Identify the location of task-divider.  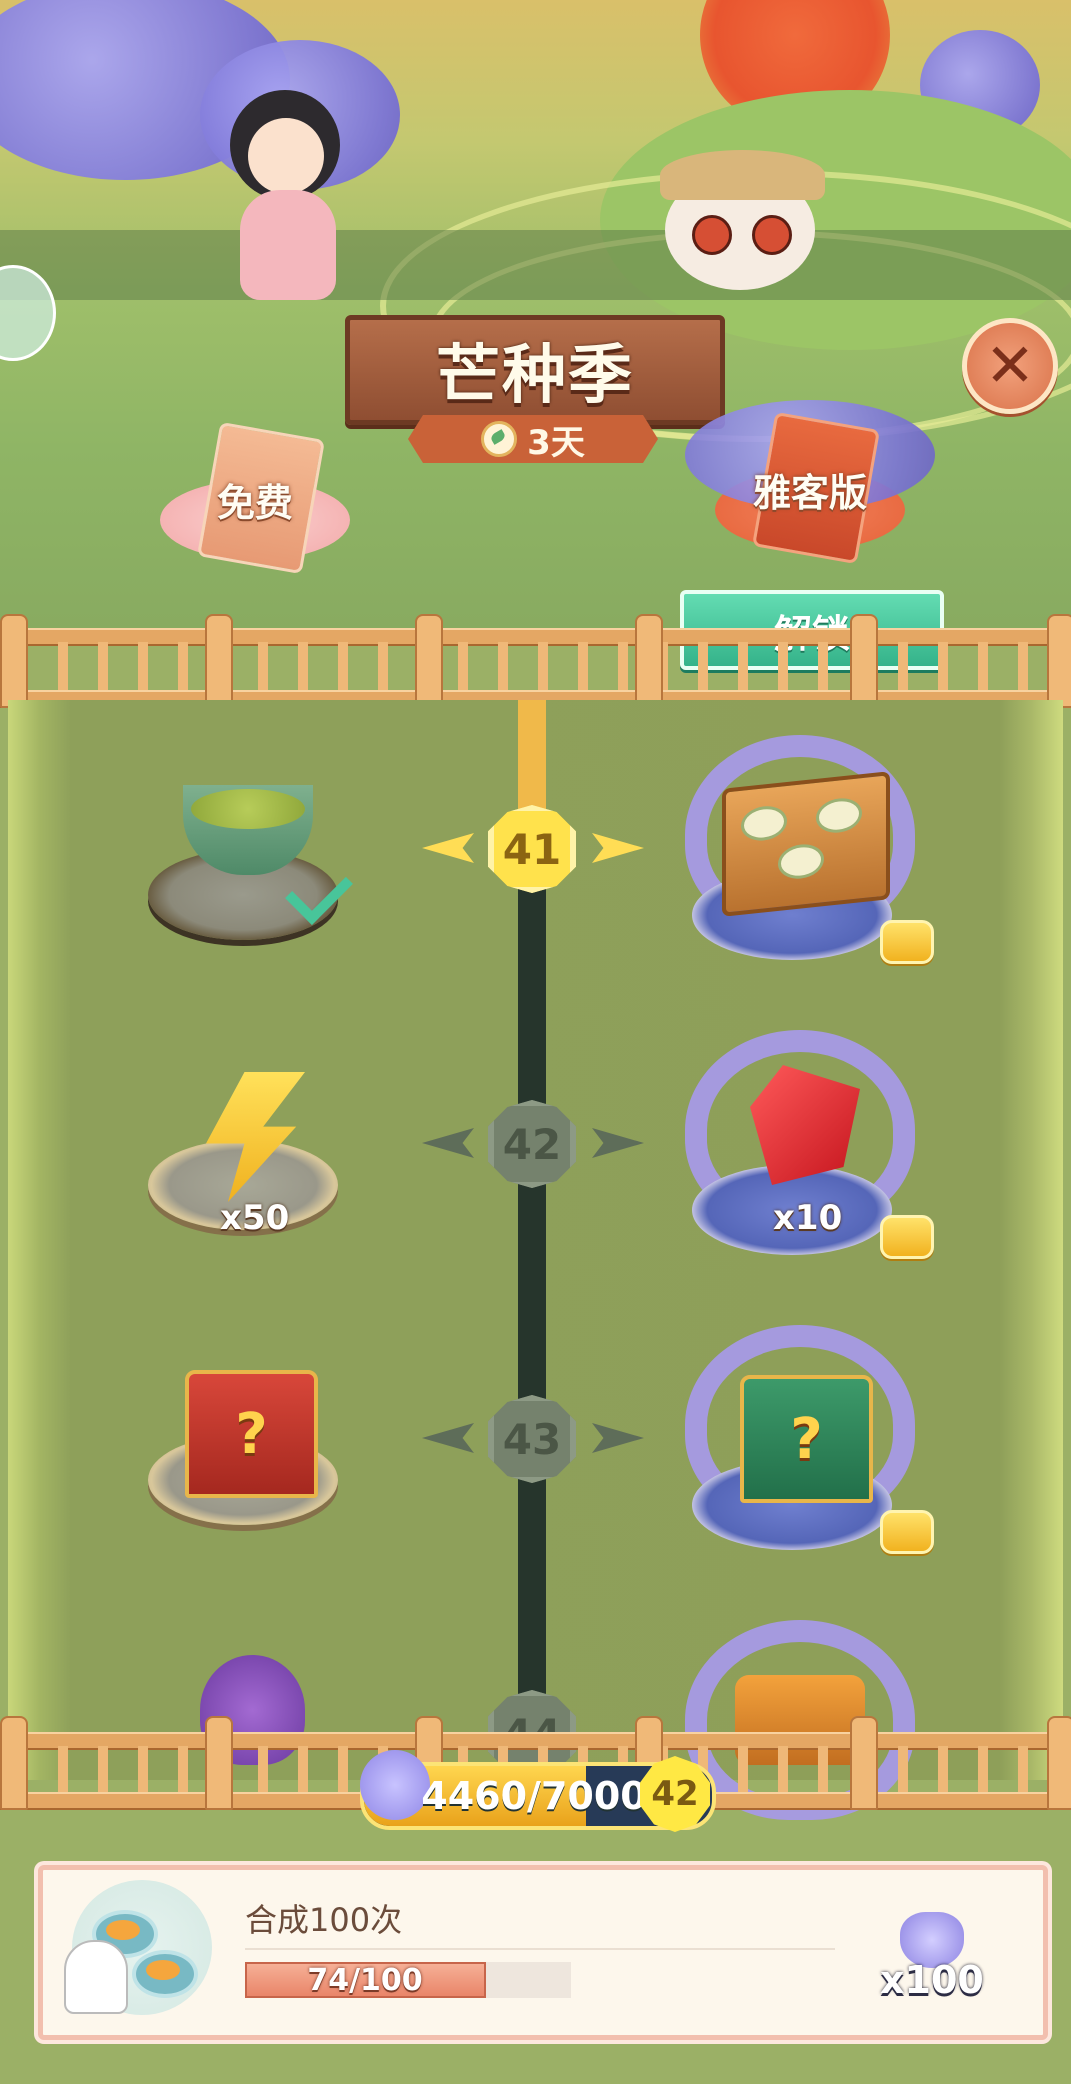
(540, 1949).